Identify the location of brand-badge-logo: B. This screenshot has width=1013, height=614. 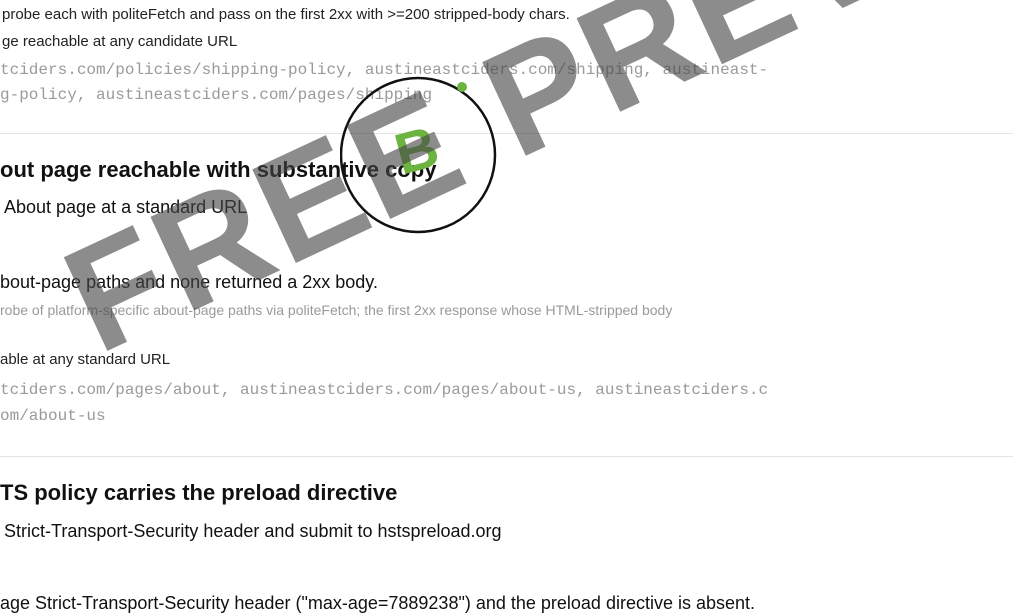
(419, 155).